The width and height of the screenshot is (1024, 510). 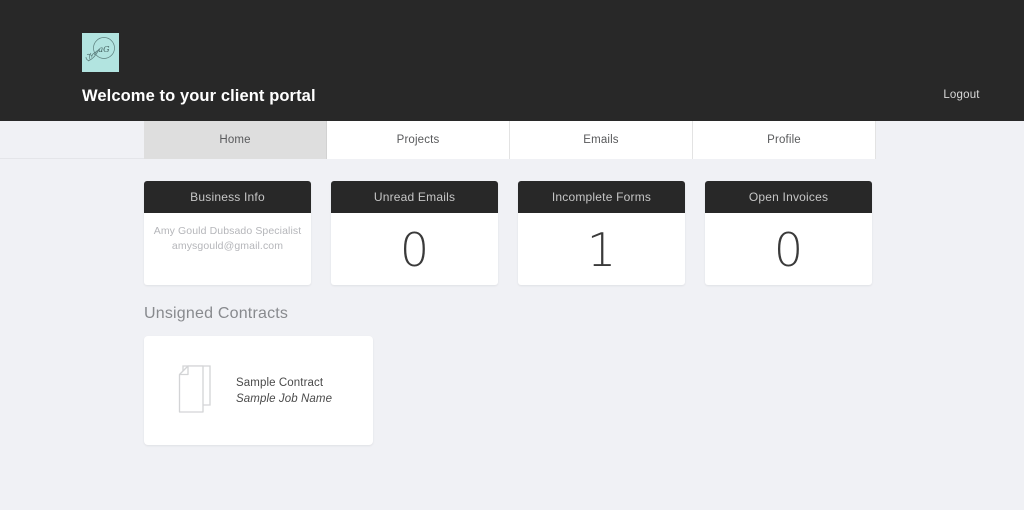 I want to click on brand-logo-icon: aG, so click(x=100, y=52).